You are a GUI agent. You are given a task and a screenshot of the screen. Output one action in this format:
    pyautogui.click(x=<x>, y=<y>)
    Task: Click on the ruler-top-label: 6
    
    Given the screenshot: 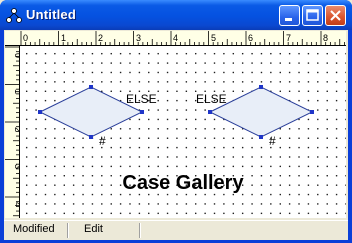 What is the action you would take?
    pyautogui.click(x=250, y=38)
    